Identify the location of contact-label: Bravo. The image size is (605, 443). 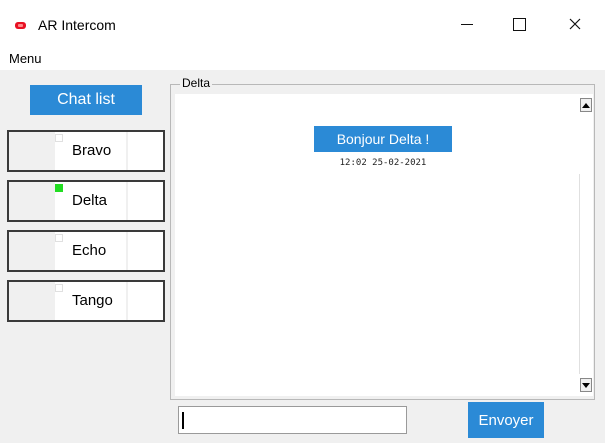
(92, 150).